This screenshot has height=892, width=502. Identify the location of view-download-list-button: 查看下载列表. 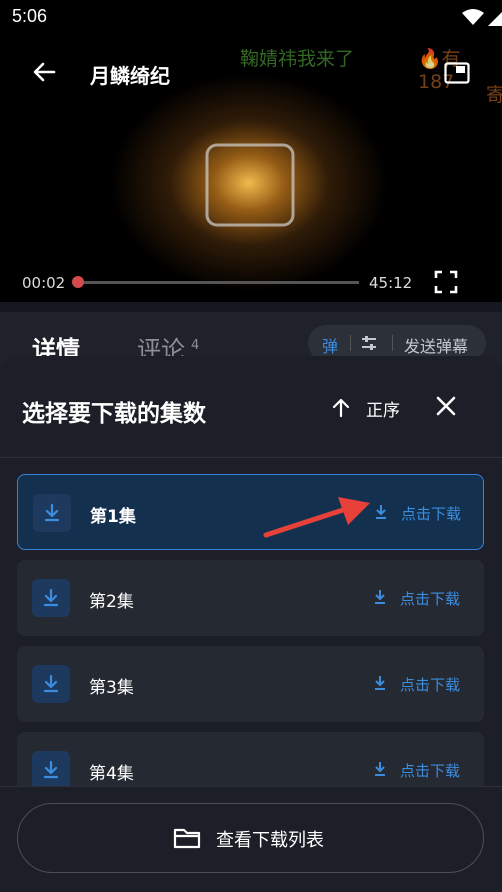
(250, 838).